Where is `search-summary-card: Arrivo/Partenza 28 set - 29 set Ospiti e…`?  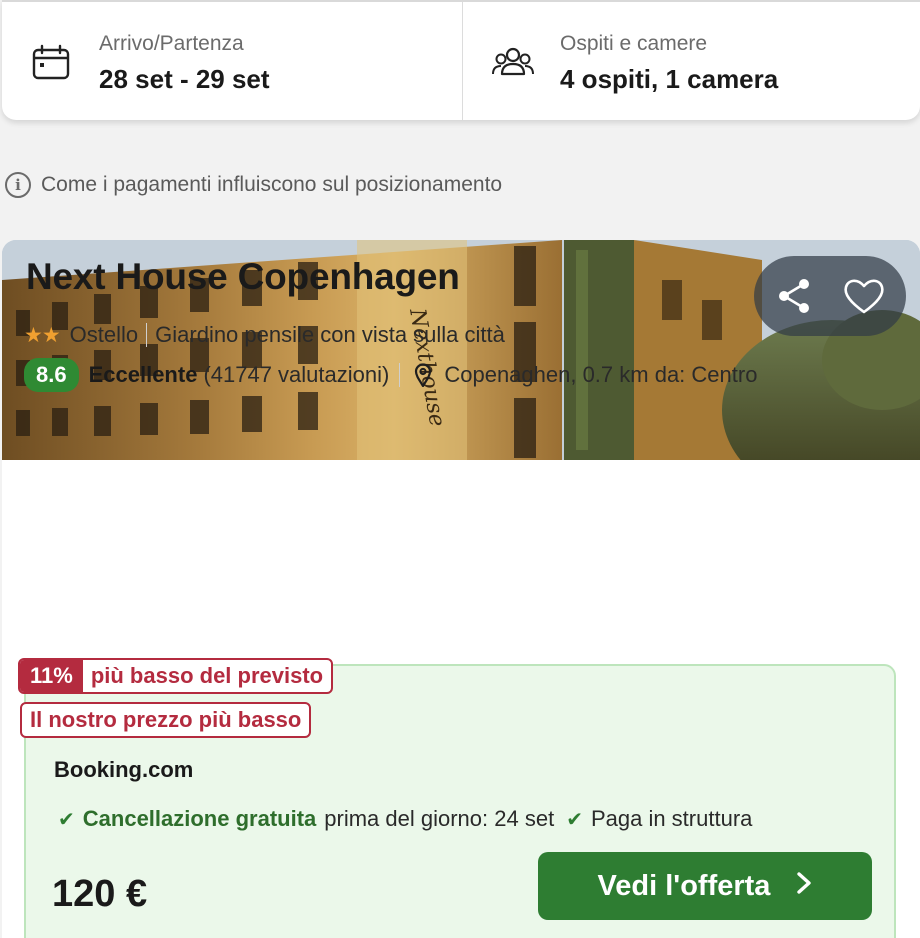
search-summary-card: Arrivo/Partenza 28 set - 29 set Ospiti e… is located at coordinates (461, 60).